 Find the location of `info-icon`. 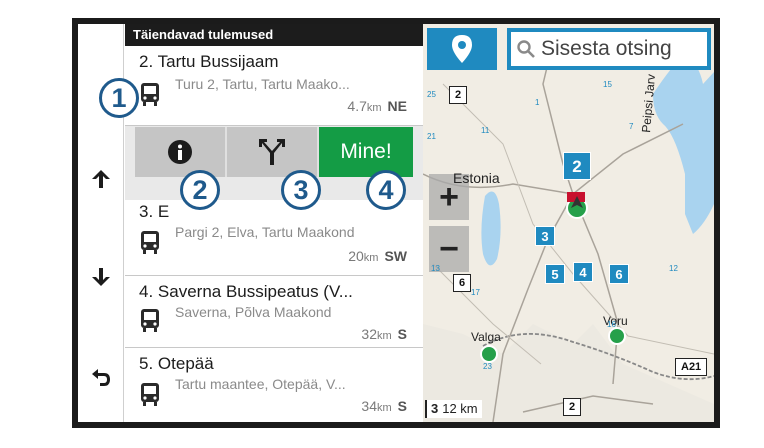

info-icon is located at coordinates (180, 152).